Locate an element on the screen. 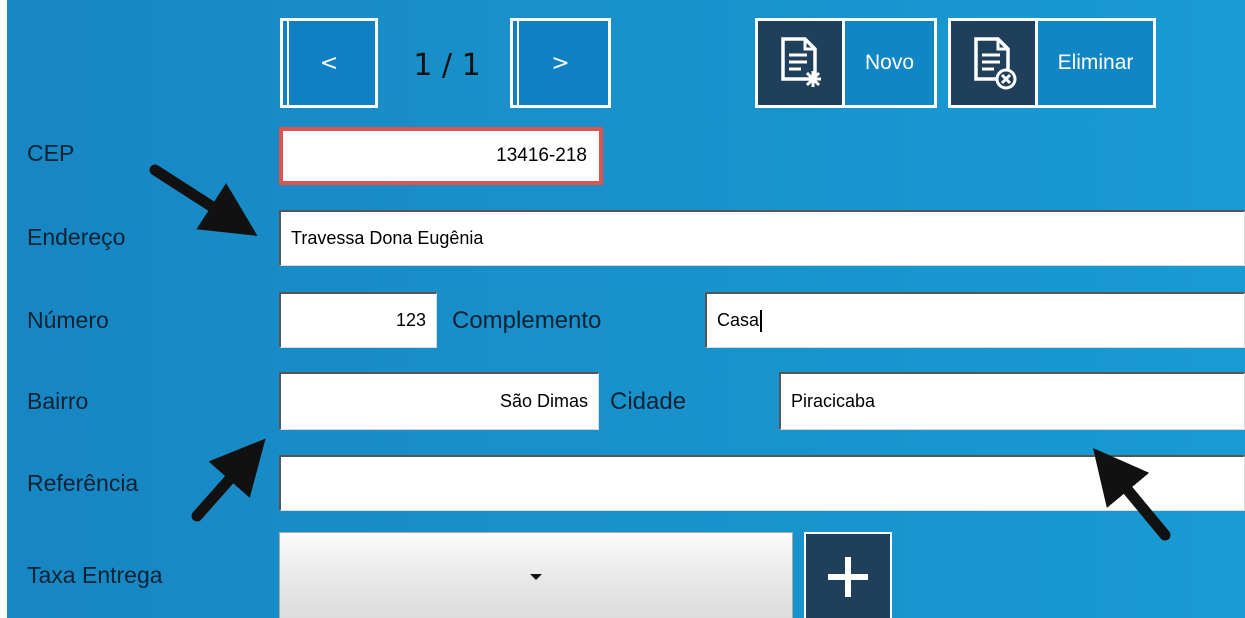 This screenshot has width=1245, height=618. arrow-to-endereco-icon is located at coordinates (203, 200).